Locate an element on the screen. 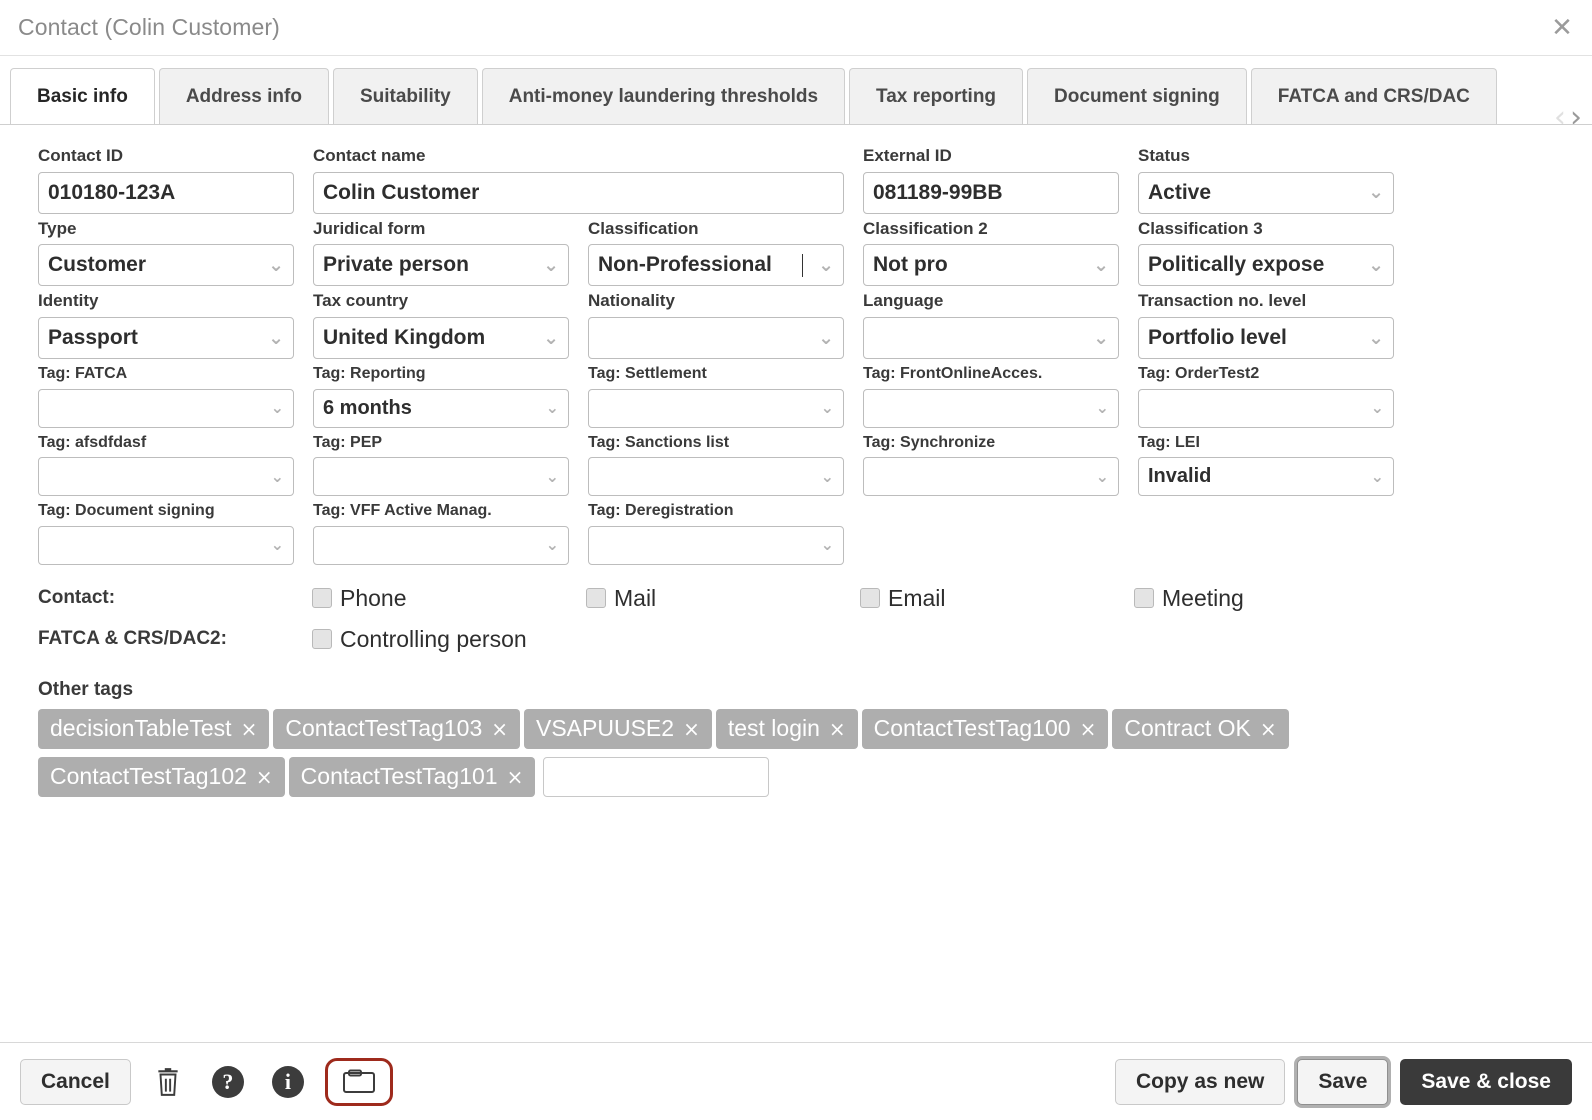  tag-document-signing-select: ⌄ is located at coordinates (166, 545).